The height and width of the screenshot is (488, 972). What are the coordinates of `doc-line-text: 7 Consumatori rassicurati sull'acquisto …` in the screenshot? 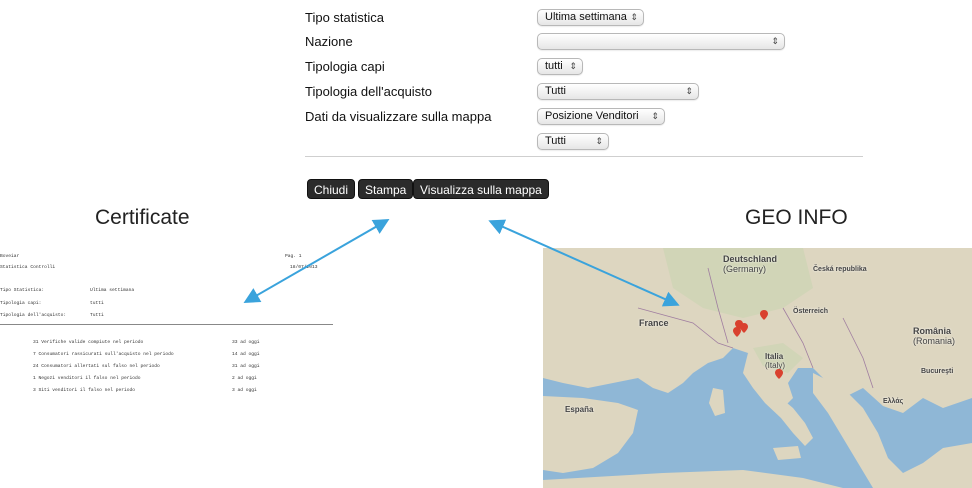 It's located at (103, 354).